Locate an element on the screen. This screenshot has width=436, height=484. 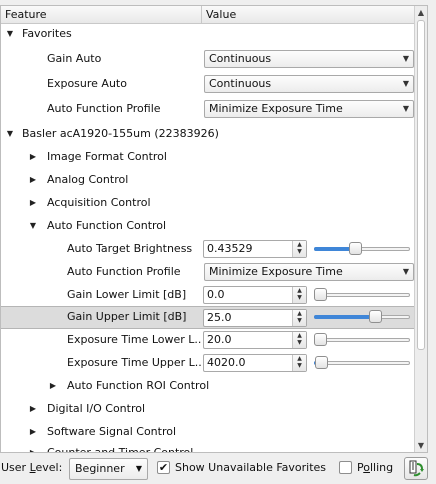
fav-auto-function-profile-label: Auto Function Profile is located at coordinates (104, 108).